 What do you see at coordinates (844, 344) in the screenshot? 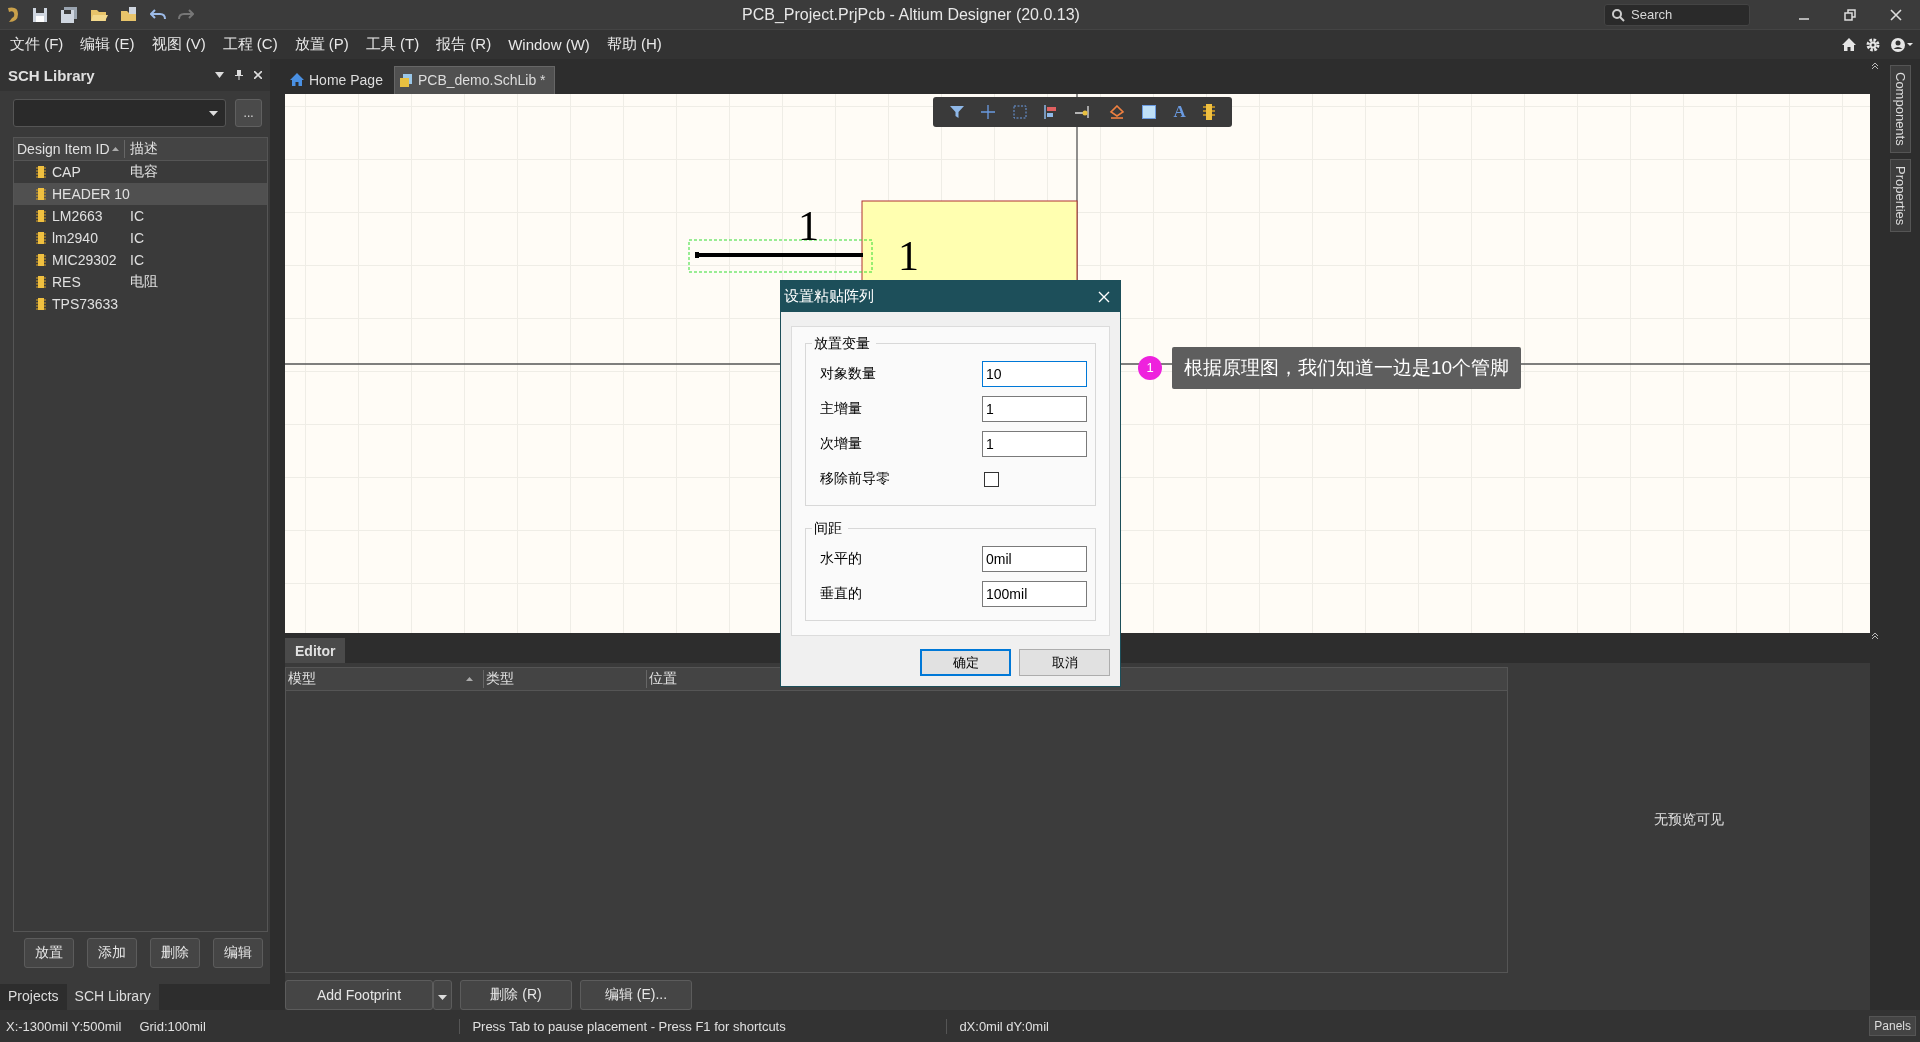
I see `group-title: 放置变量` at bounding box center [844, 344].